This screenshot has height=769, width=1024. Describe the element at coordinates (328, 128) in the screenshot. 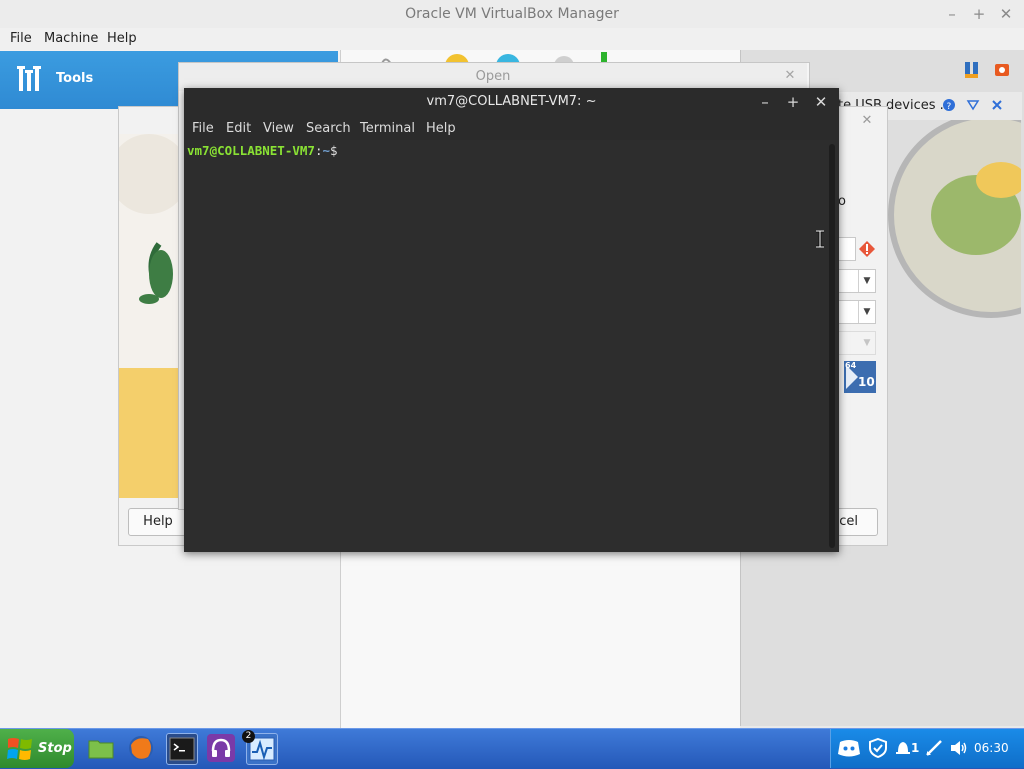

I see `terminal-menu-search: Search` at that location.